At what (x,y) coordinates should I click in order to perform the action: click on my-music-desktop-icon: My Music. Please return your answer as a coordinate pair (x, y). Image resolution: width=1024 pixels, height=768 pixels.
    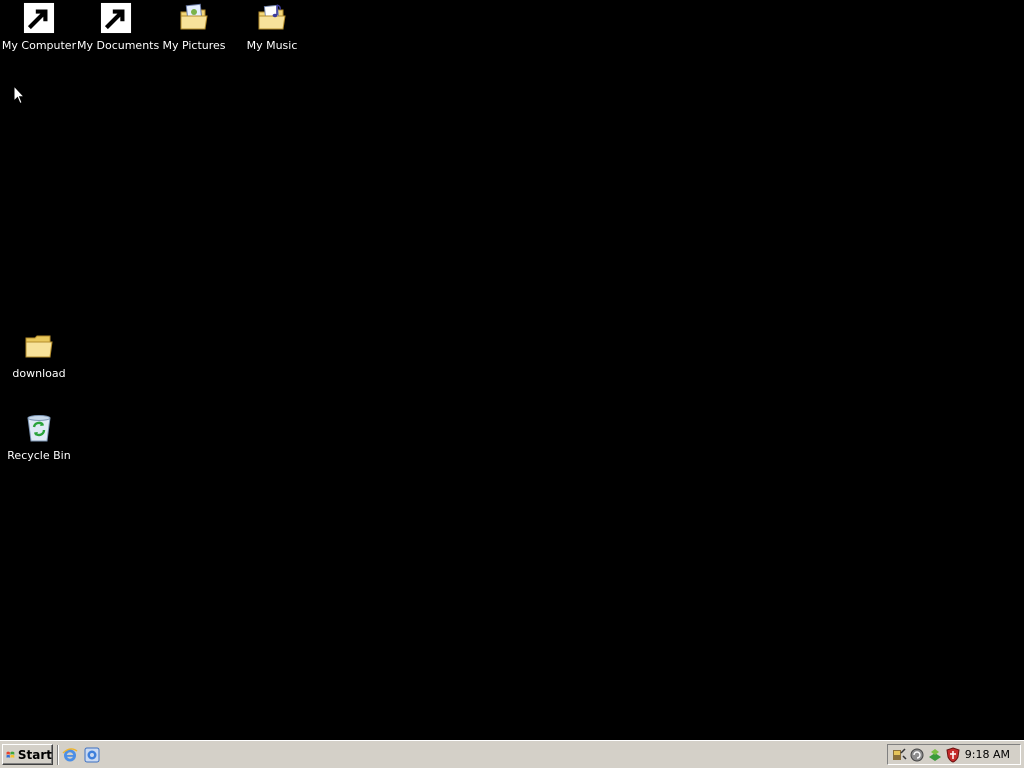
    Looking at the image, I should click on (272, 27).